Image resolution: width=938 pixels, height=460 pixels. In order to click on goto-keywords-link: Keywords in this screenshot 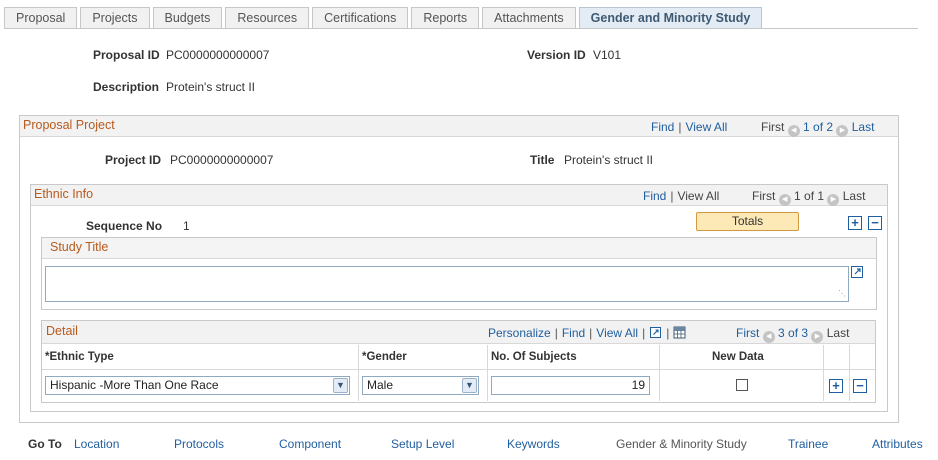, I will do `click(533, 444)`.